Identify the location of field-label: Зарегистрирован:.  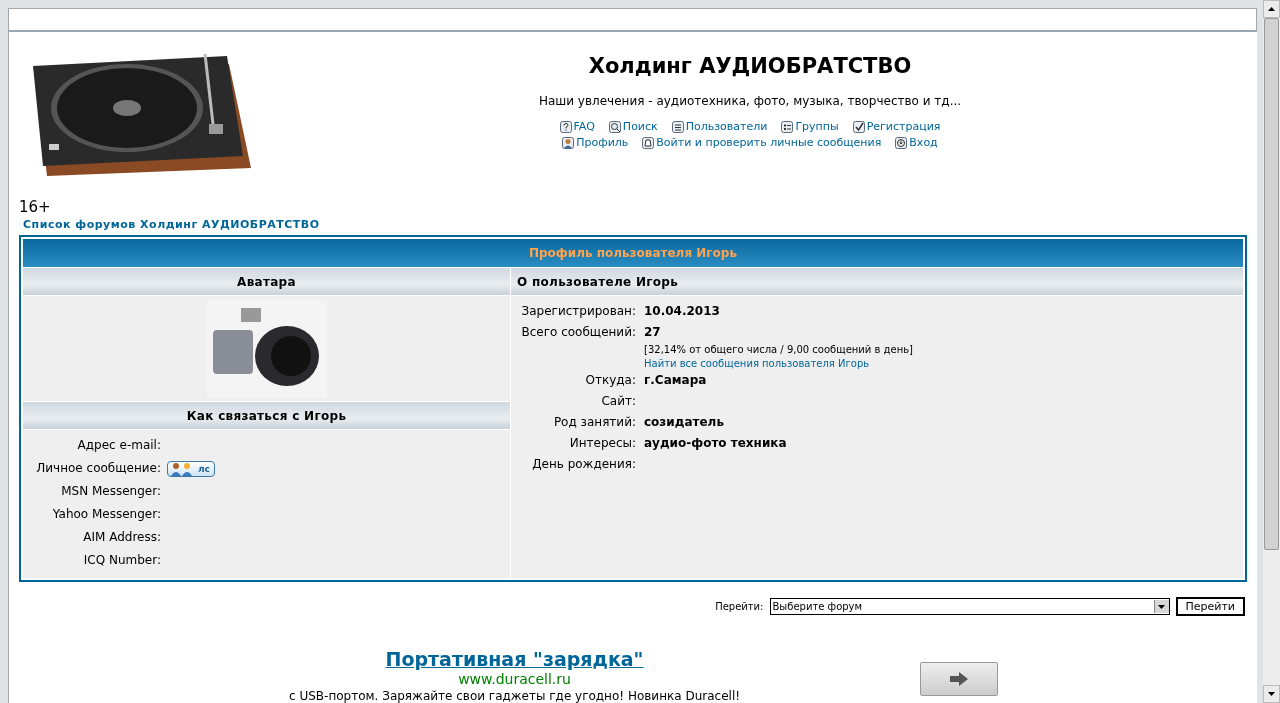
(578, 311).